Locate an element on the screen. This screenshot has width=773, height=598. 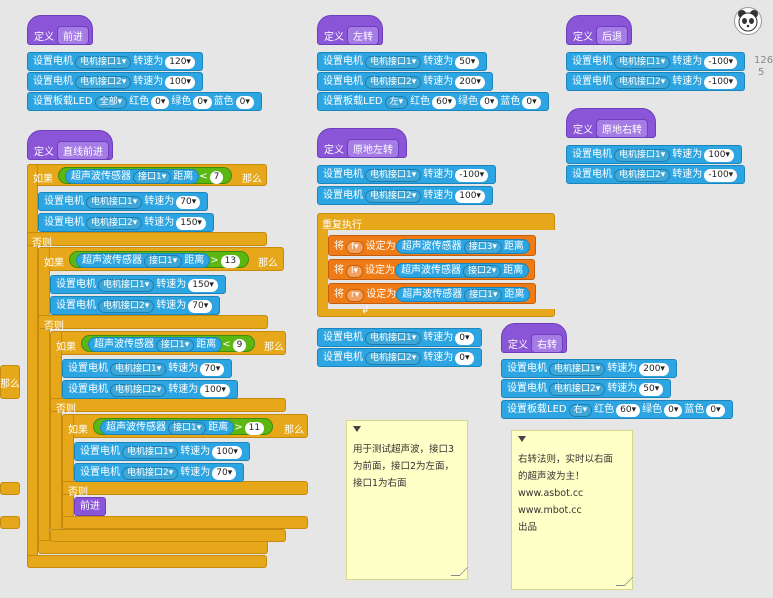
set-led-block: 设置板载LED 右▾ 红色 60▾ 绿色 0▾ 蓝色 0▾ is located at coordinates (617, 409).